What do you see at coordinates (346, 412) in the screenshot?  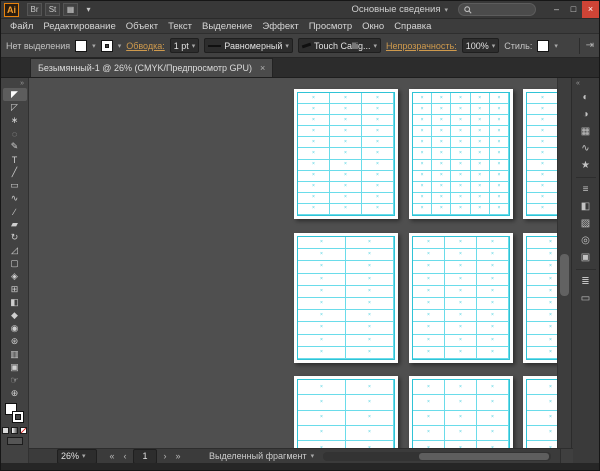 I see `artboard-7: ××××××××××××××××` at bounding box center [346, 412].